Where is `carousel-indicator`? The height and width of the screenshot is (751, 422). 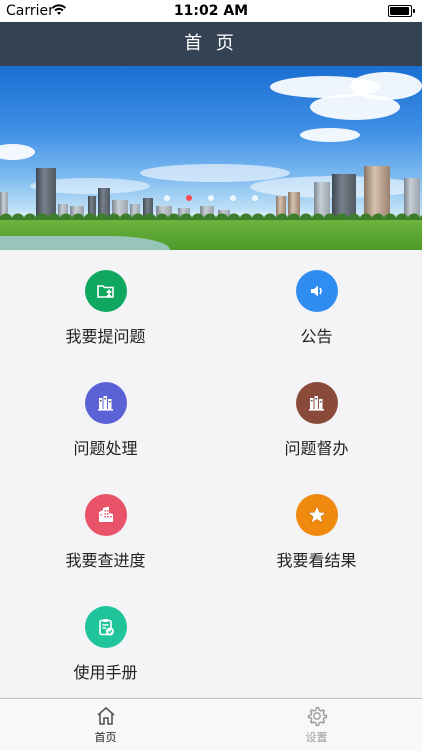
carousel-indicator is located at coordinates (211, 198).